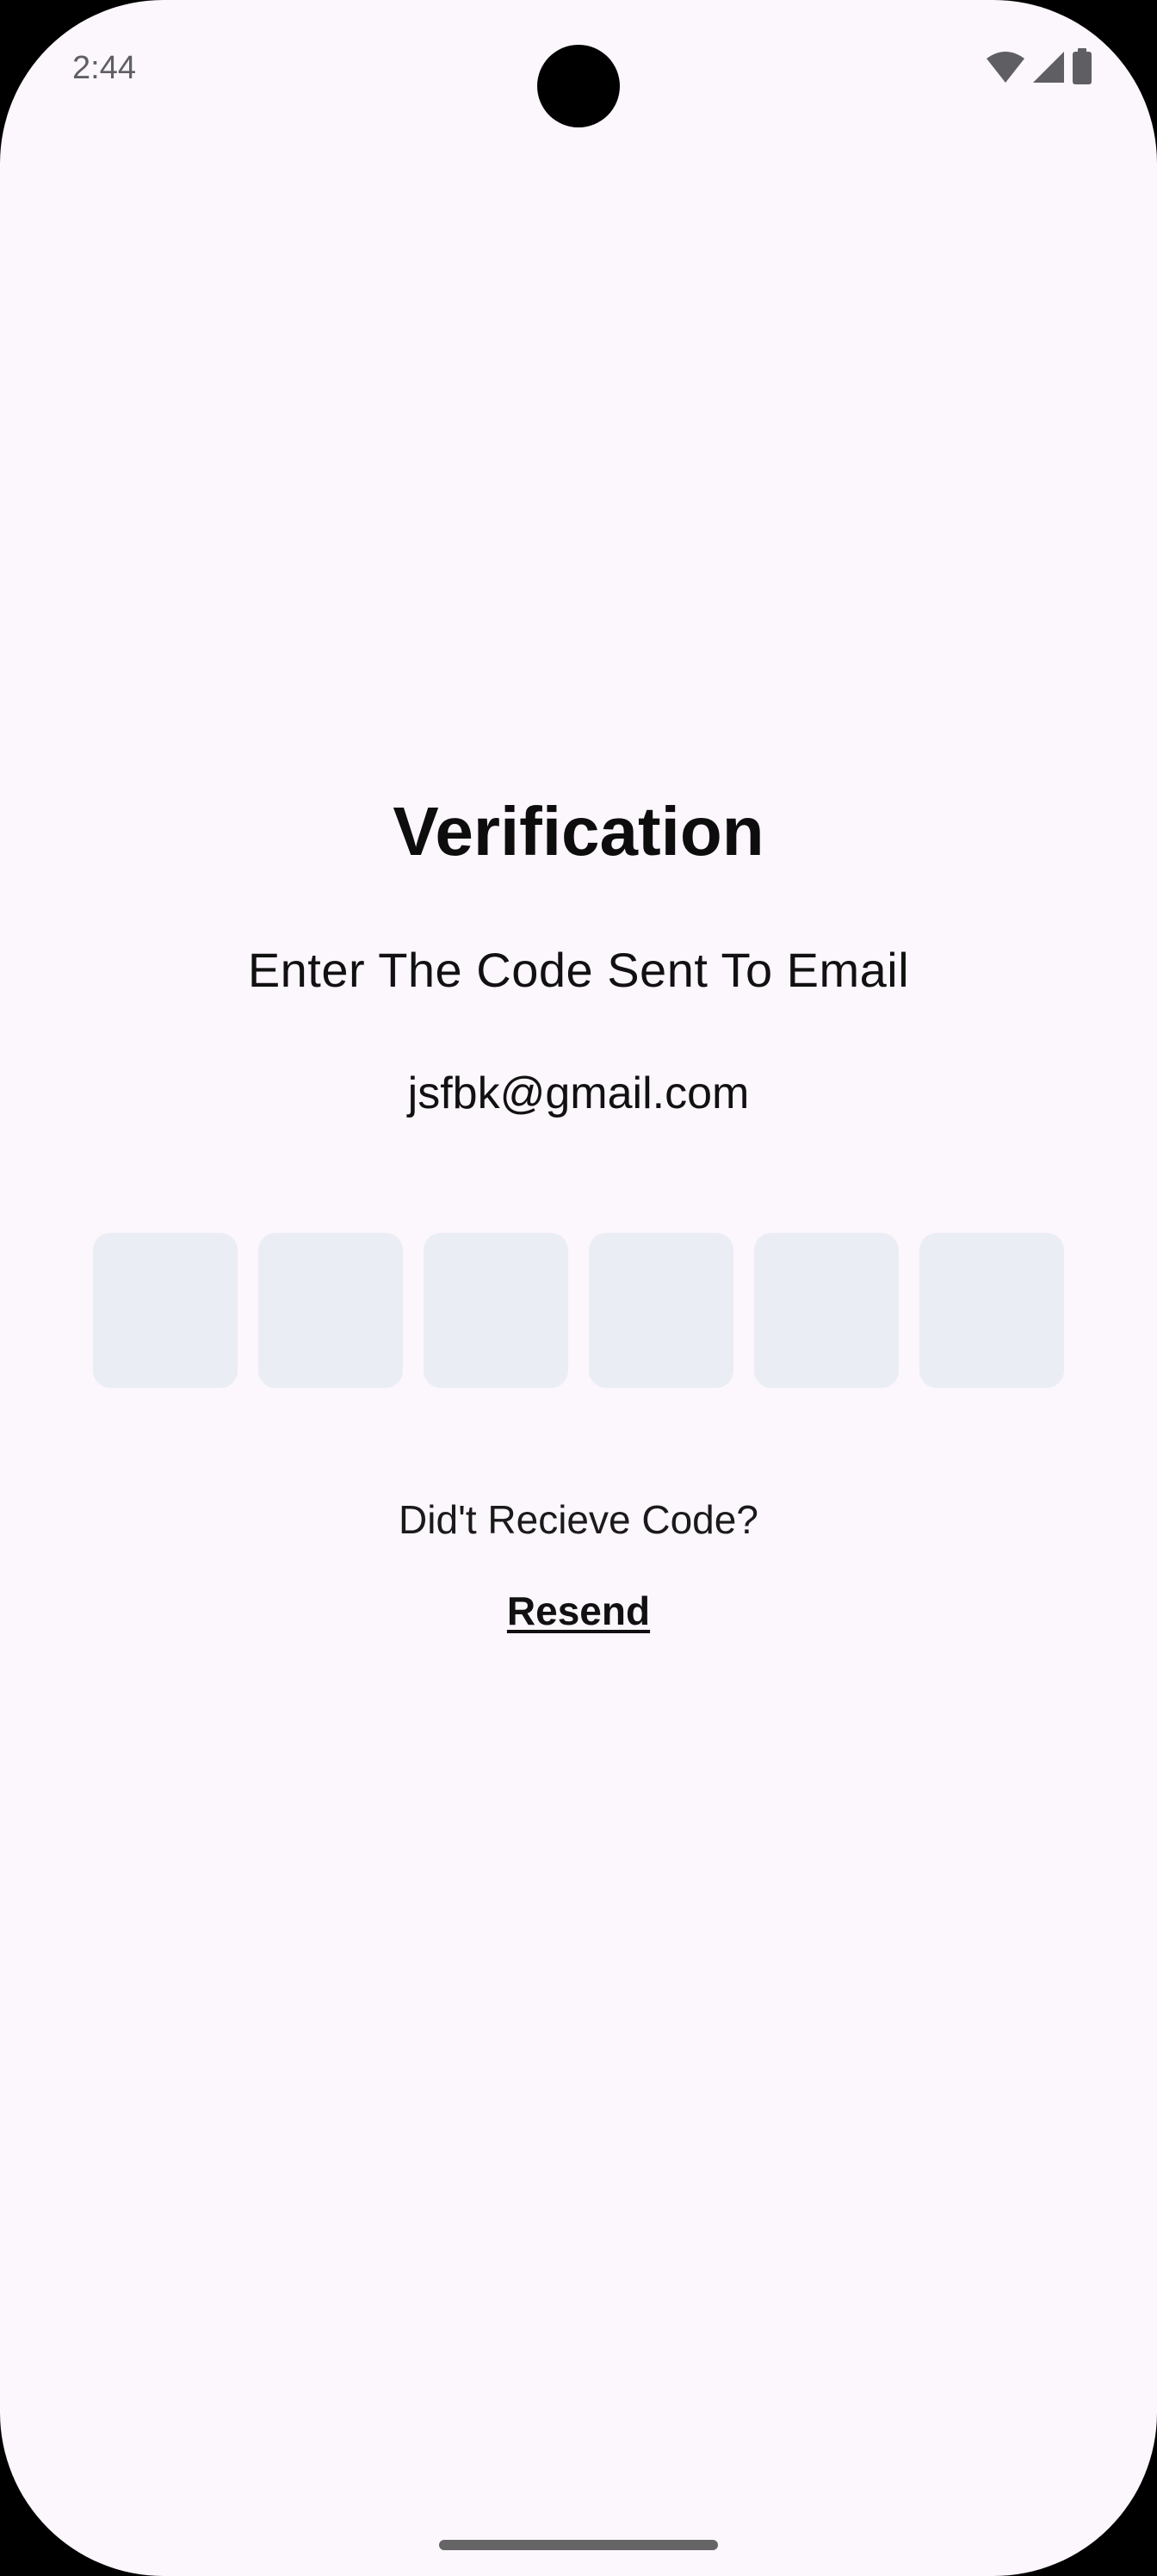 The width and height of the screenshot is (1157, 2576). I want to click on didnt-receive-text: Did't Recieve Code?, so click(579, 1520).